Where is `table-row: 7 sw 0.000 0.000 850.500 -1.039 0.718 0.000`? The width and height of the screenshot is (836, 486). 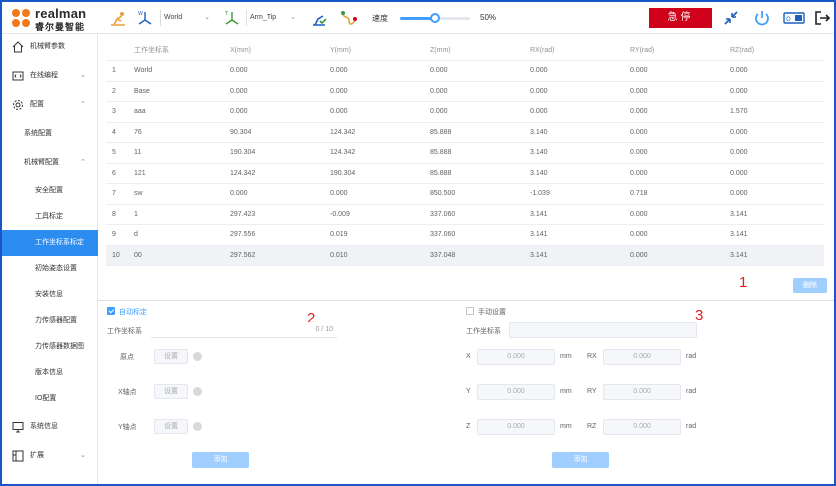 table-row: 7 sw 0.000 0.000 850.500 -1.039 0.718 0.000 is located at coordinates (465, 194).